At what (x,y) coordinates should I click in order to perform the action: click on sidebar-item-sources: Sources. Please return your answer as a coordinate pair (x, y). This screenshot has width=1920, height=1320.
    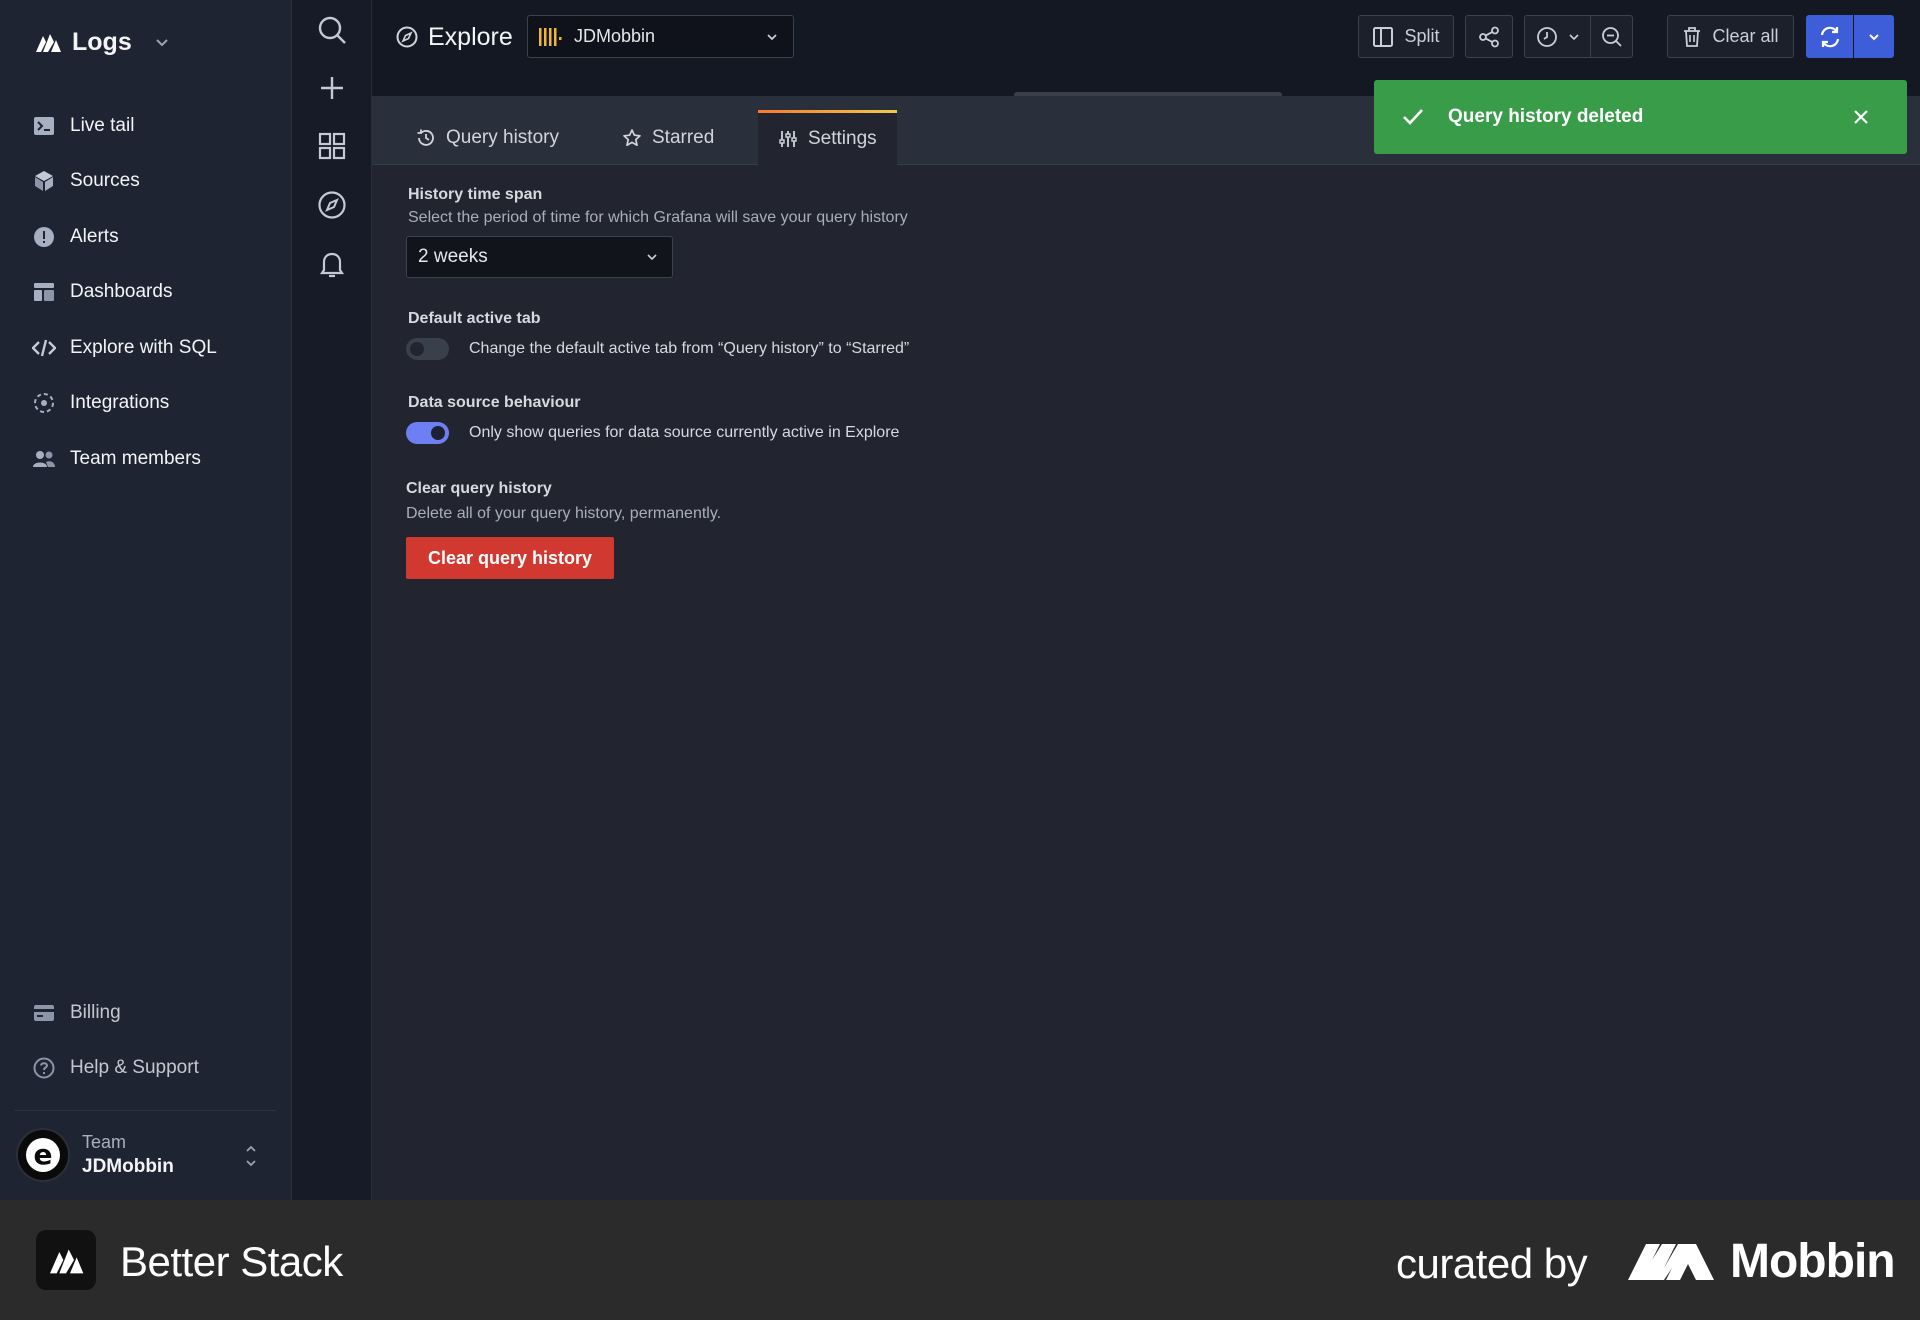
    Looking at the image, I should click on (150, 182).